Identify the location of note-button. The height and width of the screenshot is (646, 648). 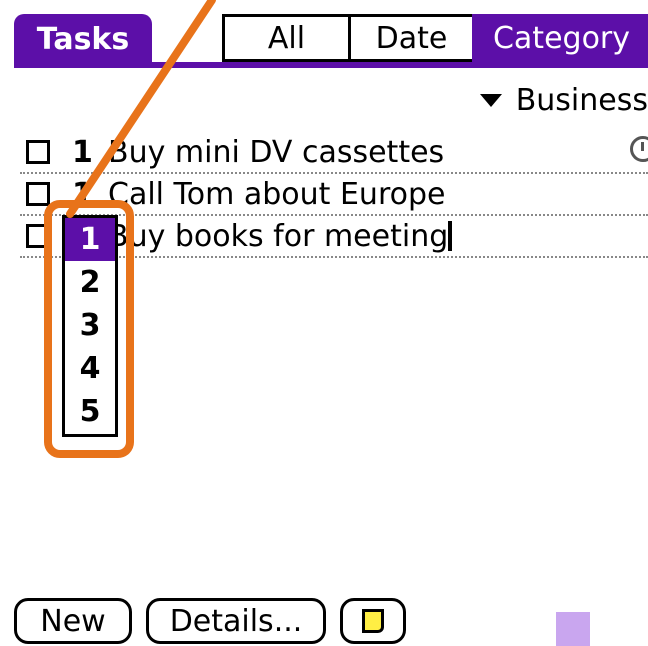
(373, 621).